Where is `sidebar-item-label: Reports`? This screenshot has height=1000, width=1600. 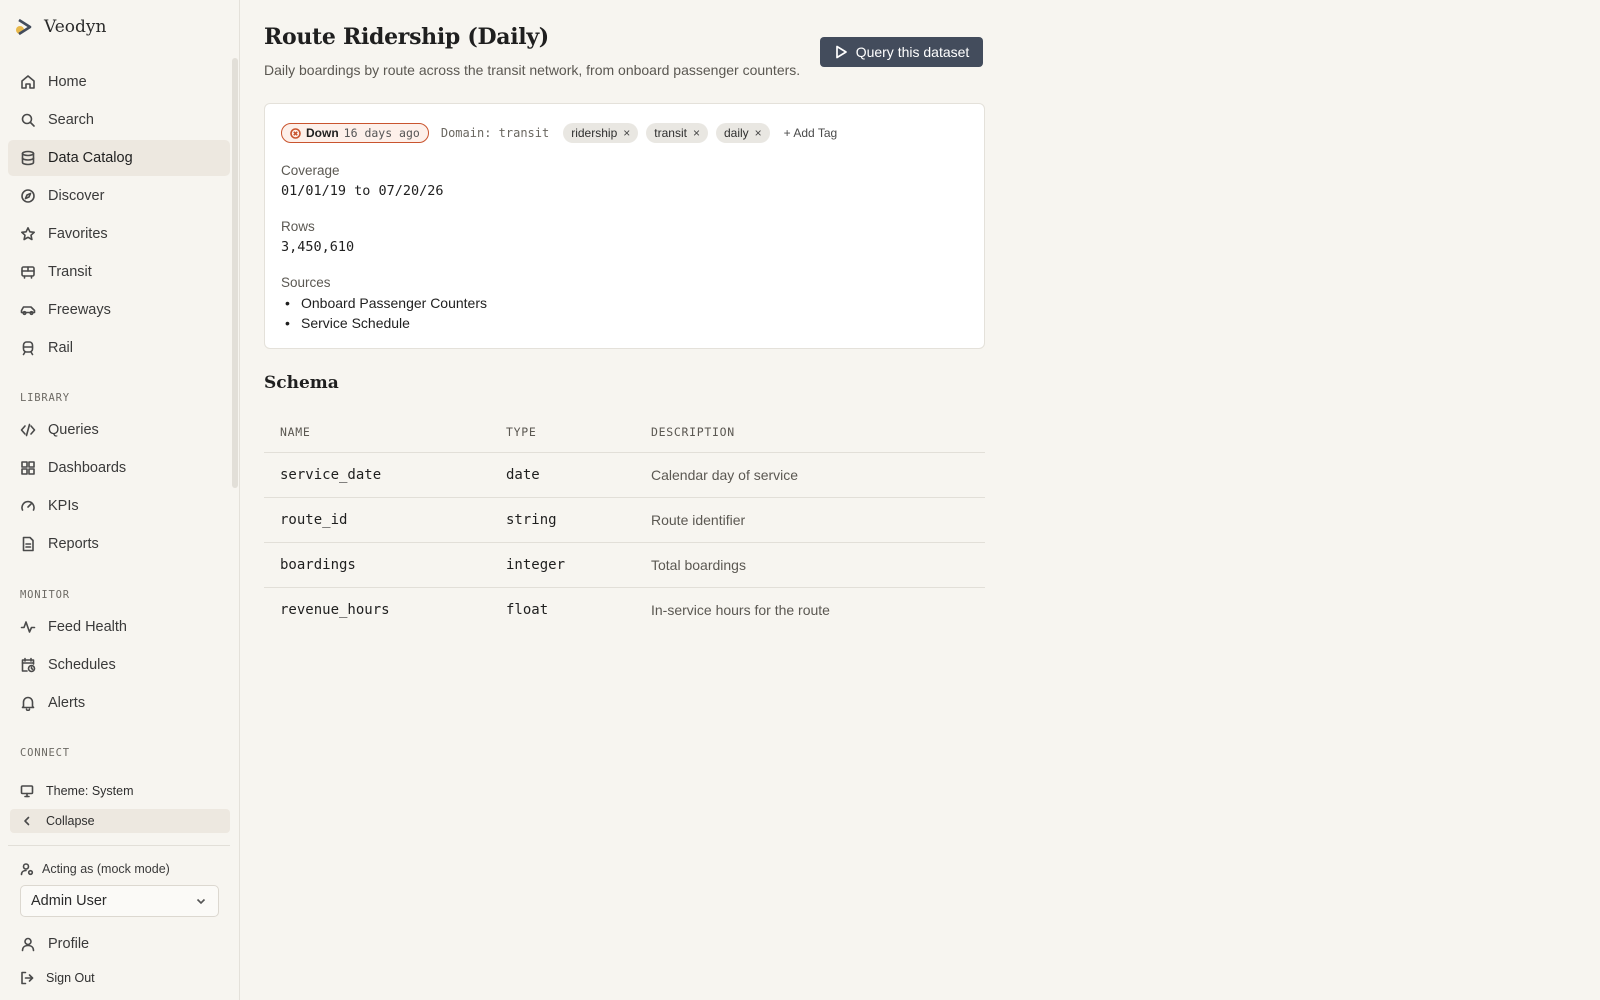 sidebar-item-label: Reports is located at coordinates (73, 544).